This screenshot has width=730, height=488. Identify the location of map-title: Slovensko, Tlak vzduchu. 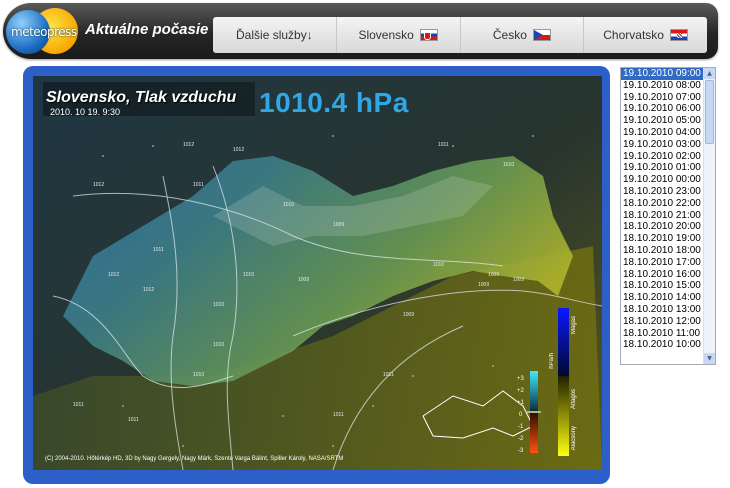
(141, 97).